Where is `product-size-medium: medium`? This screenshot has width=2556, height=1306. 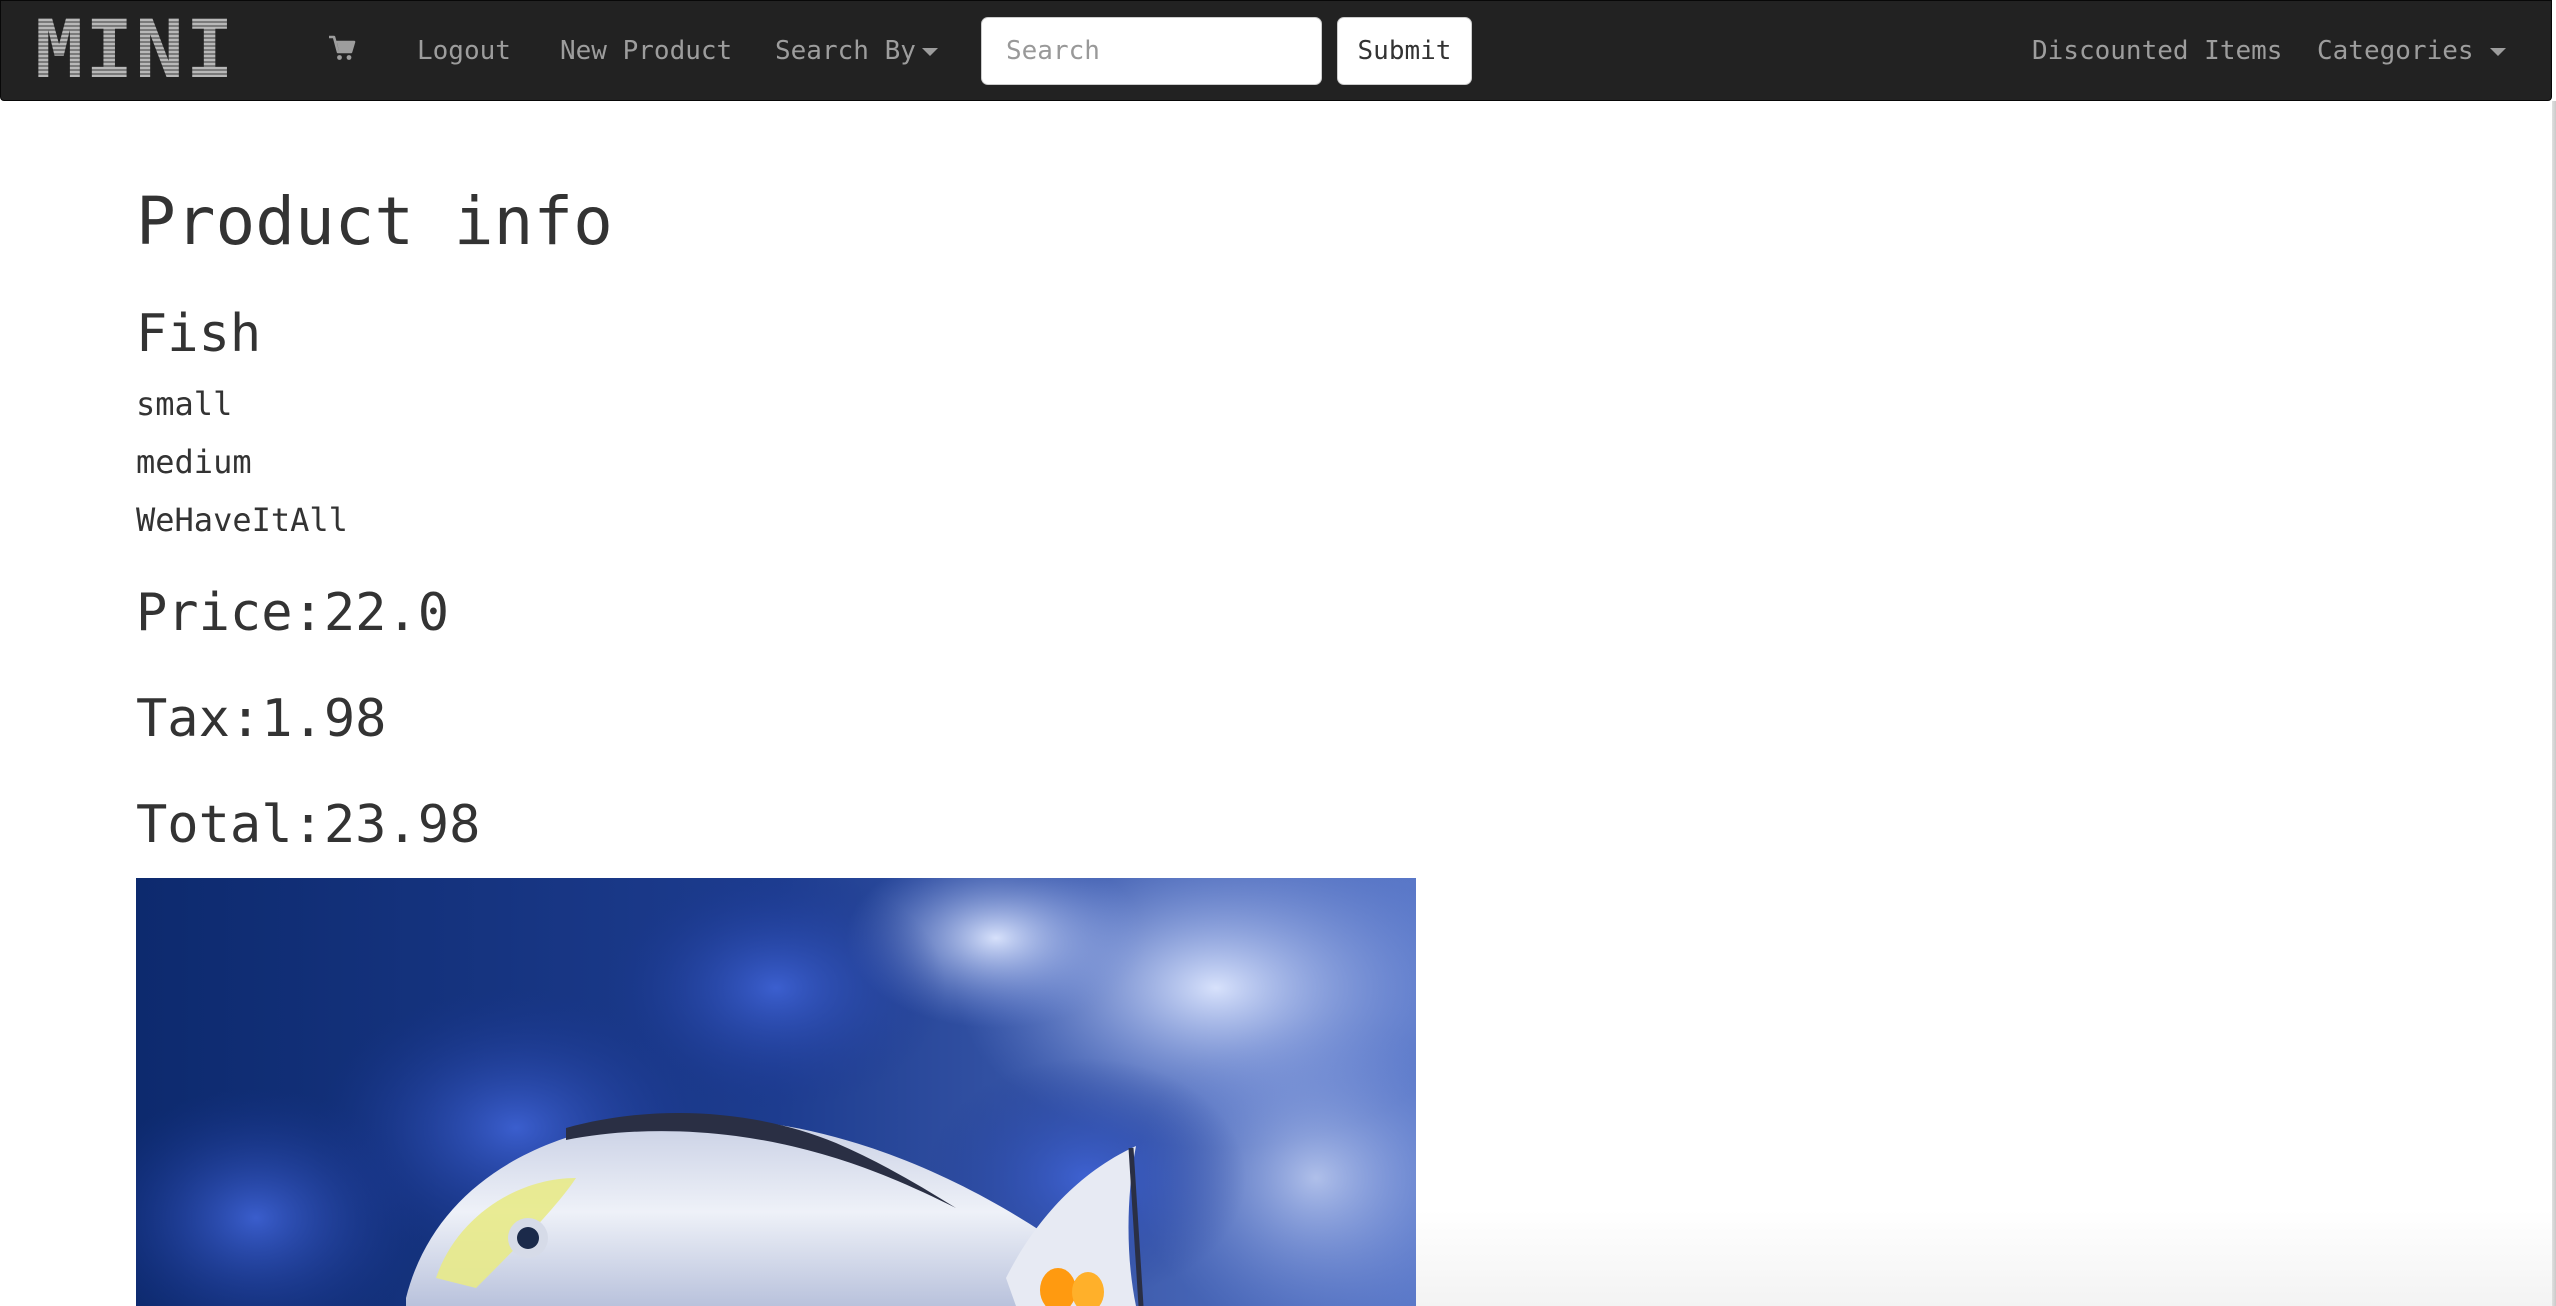
product-size-medium: medium is located at coordinates (194, 462).